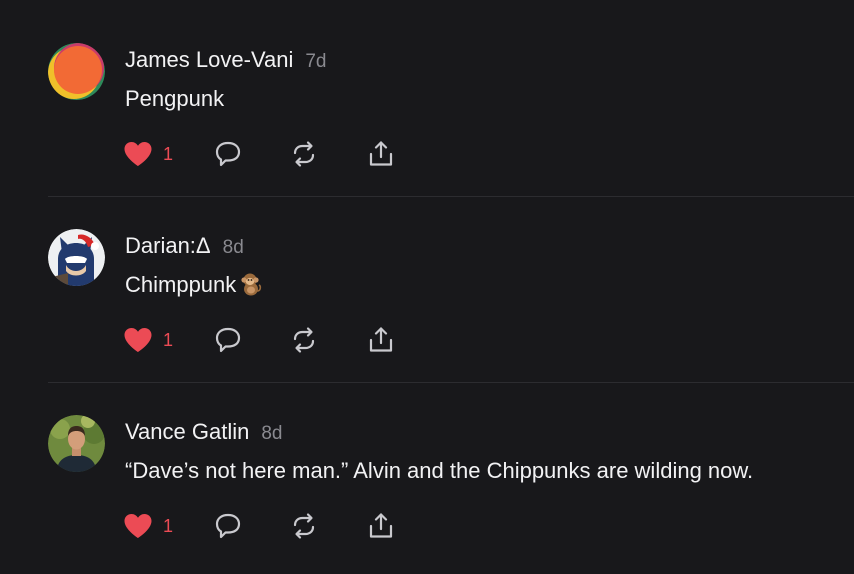  I want to click on post-text: Pengpunk, so click(175, 98).